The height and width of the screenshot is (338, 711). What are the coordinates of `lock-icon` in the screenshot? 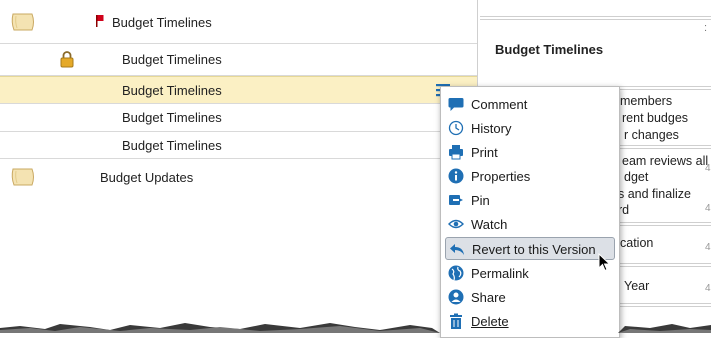 It's located at (67, 61).